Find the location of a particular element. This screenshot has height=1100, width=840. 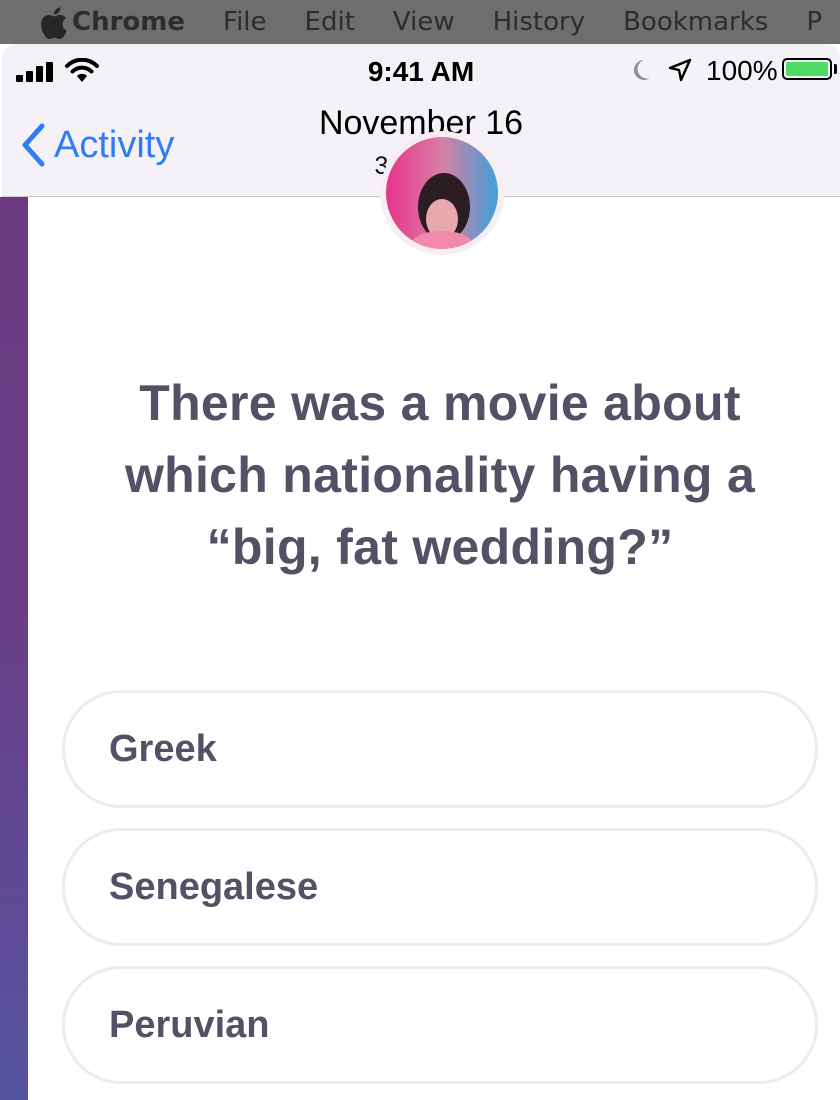

menu-people-truncated: P is located at coordinates (814, 22).